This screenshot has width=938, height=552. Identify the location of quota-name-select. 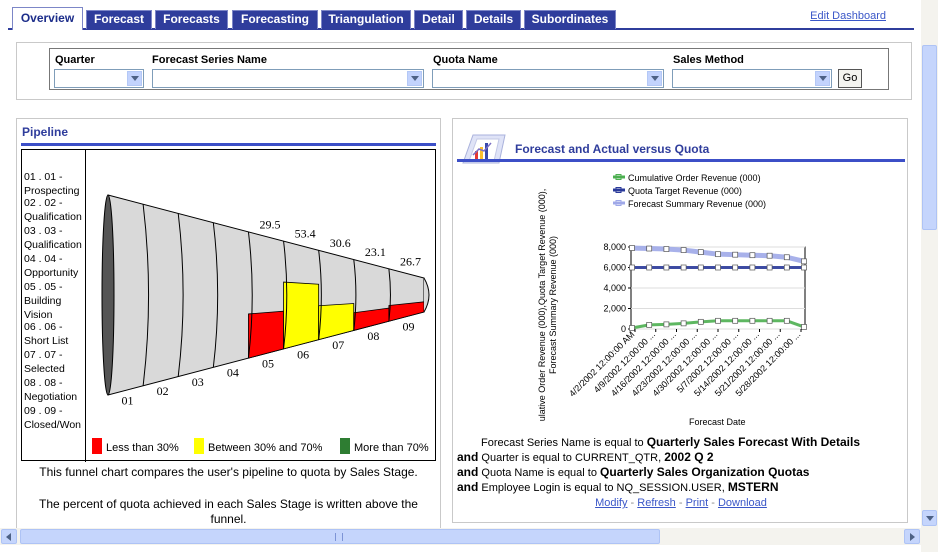
(548, 78).